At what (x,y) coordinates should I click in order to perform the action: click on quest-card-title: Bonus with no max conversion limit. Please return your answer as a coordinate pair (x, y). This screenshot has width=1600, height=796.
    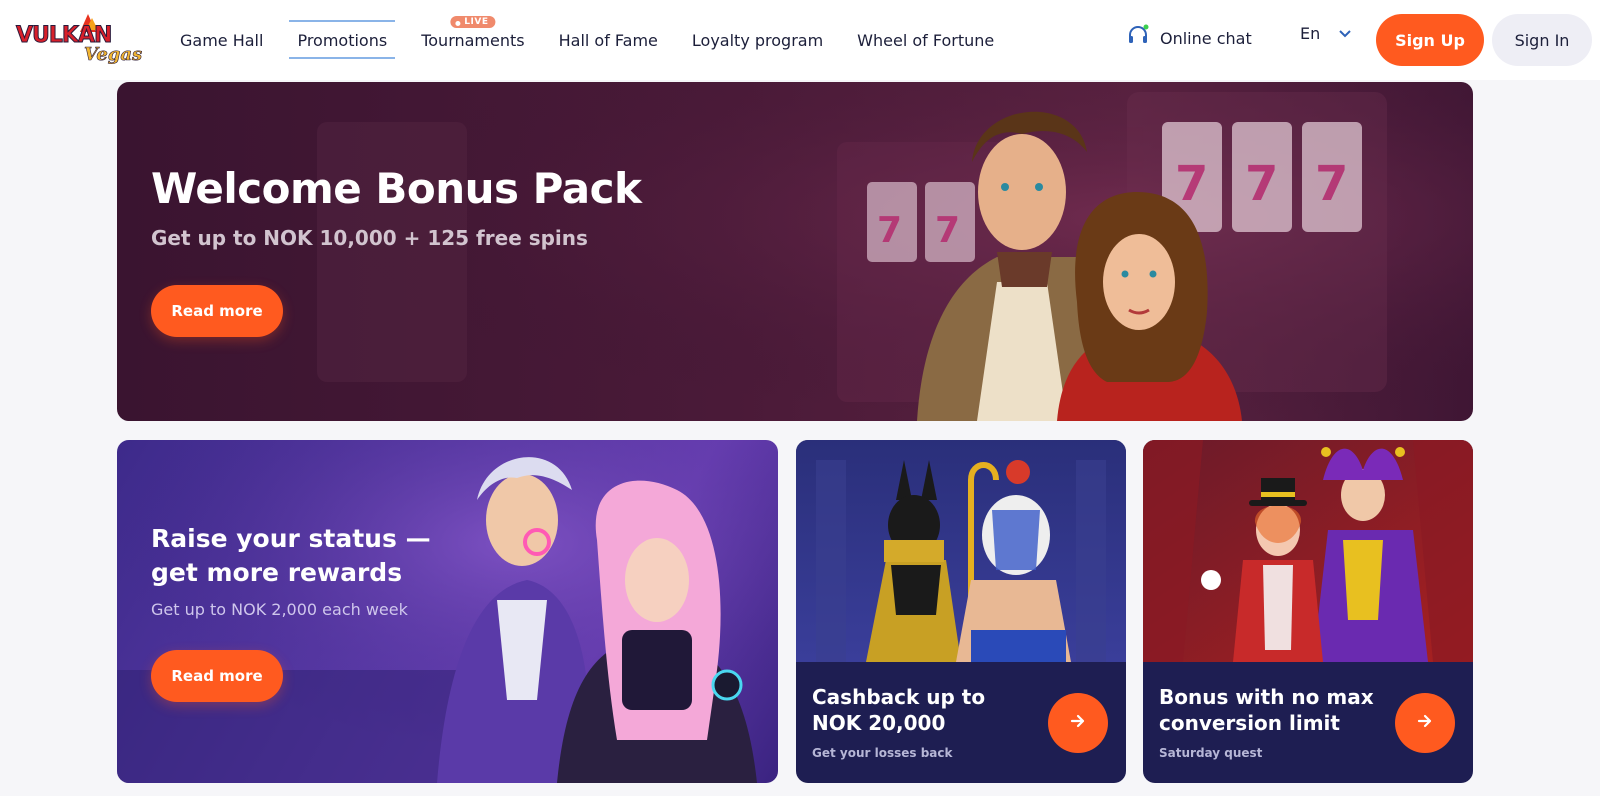
    Looking at the image, I should click on (1266, 710).